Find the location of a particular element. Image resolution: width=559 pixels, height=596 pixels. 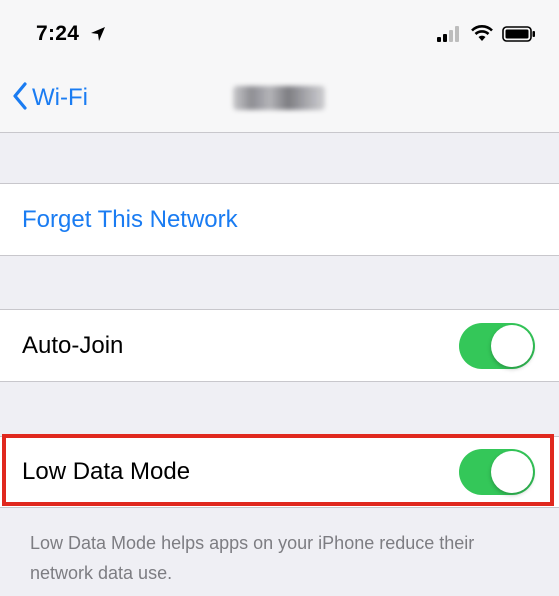

cellular-signal-icon is located at coordinates (450, 36).